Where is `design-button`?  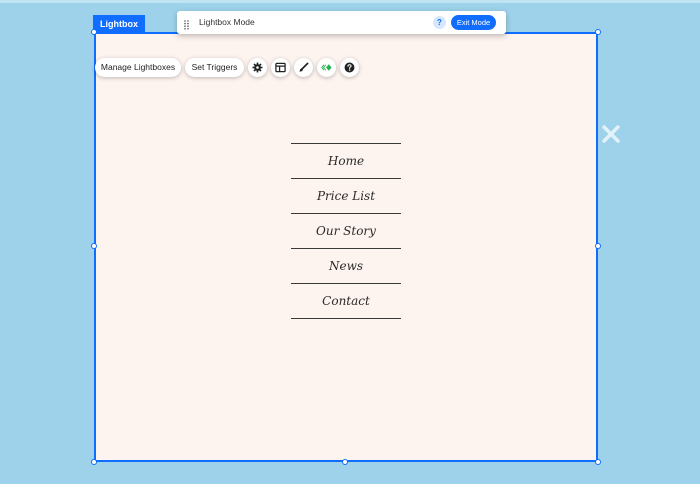 design-button is located at coordinates (303, 67).